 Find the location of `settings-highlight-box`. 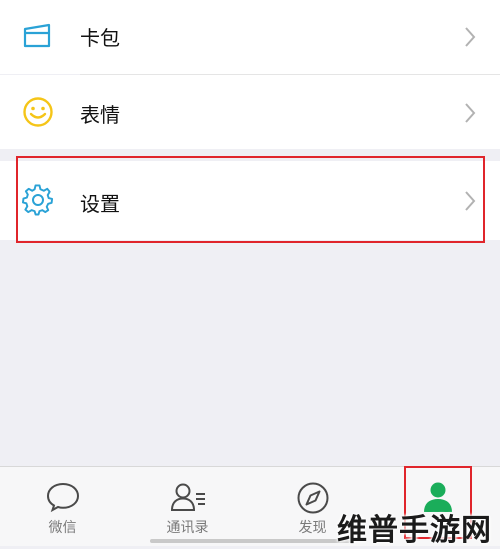

settings-highlight-box is located at coordinates (250, 199).